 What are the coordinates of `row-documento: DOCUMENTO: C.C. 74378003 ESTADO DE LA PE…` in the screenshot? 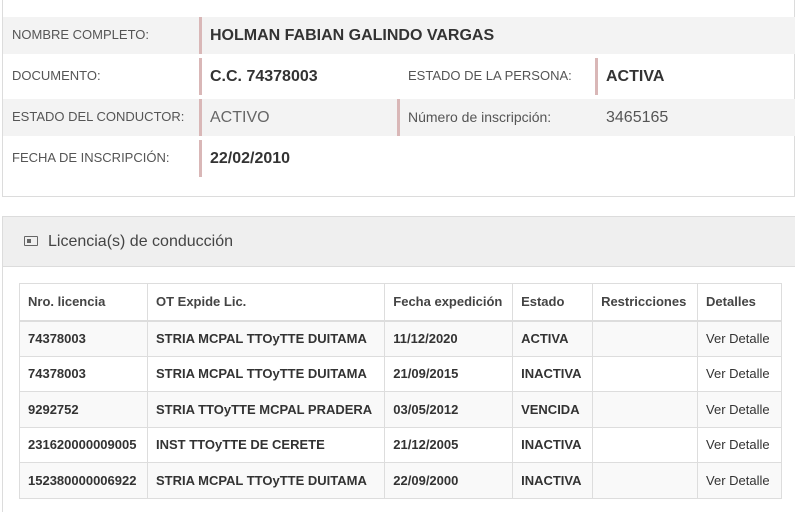 It's located at (399, 76).